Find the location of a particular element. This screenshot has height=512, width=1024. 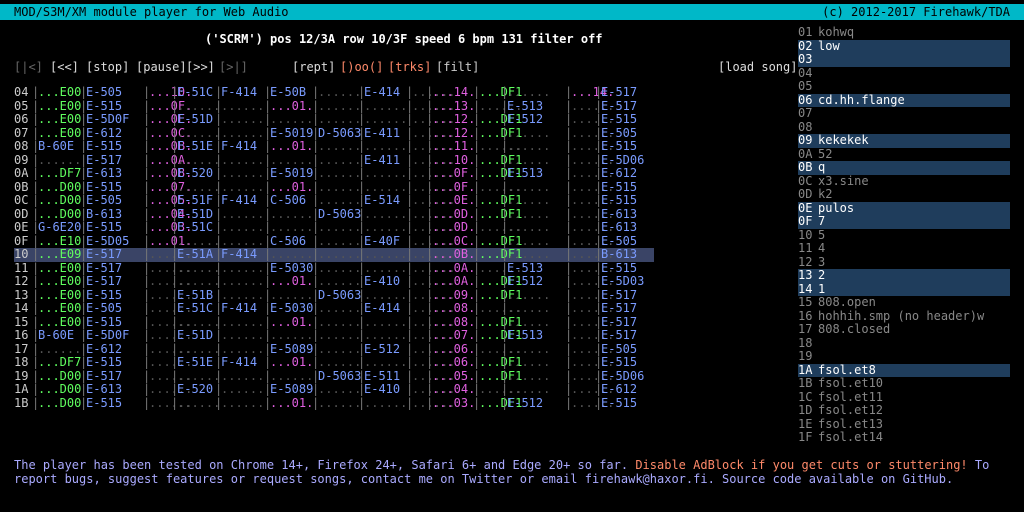

sample-item: 09 kekekek is located at coordinates (904, 140).